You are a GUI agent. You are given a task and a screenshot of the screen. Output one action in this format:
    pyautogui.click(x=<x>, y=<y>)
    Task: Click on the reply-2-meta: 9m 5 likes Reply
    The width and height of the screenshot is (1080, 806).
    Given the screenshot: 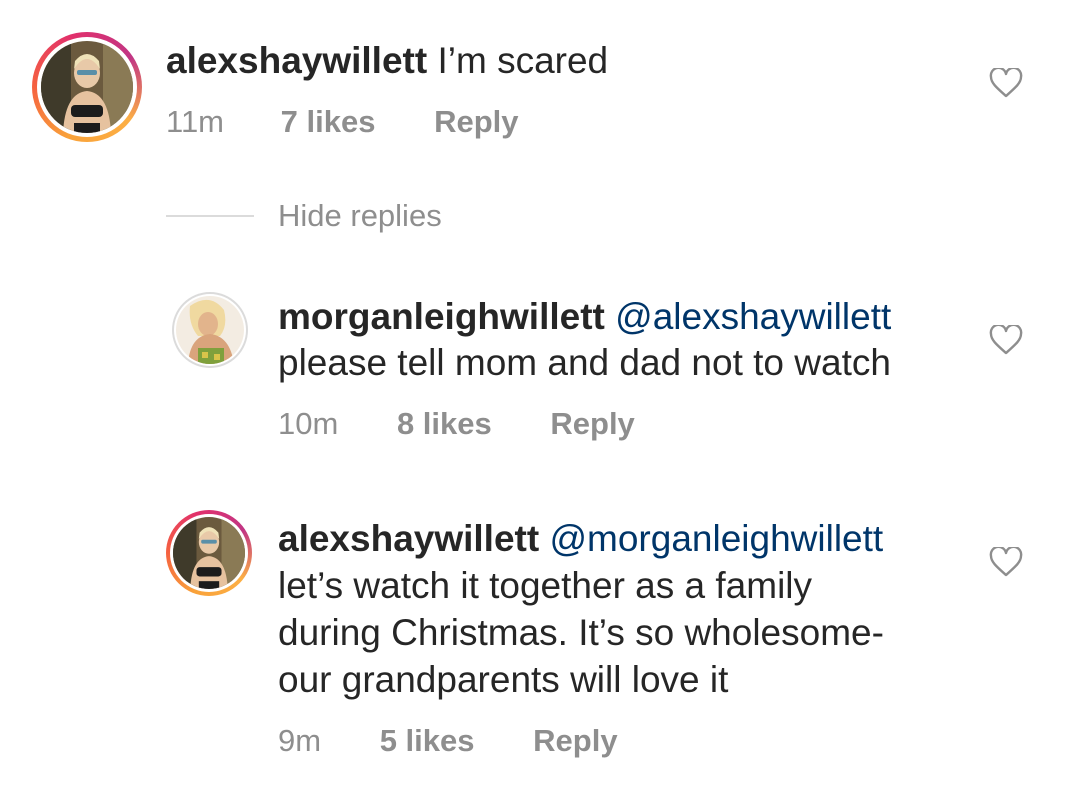 What is the action you would take?
    pyautogui.click(x=448, y=741)
    